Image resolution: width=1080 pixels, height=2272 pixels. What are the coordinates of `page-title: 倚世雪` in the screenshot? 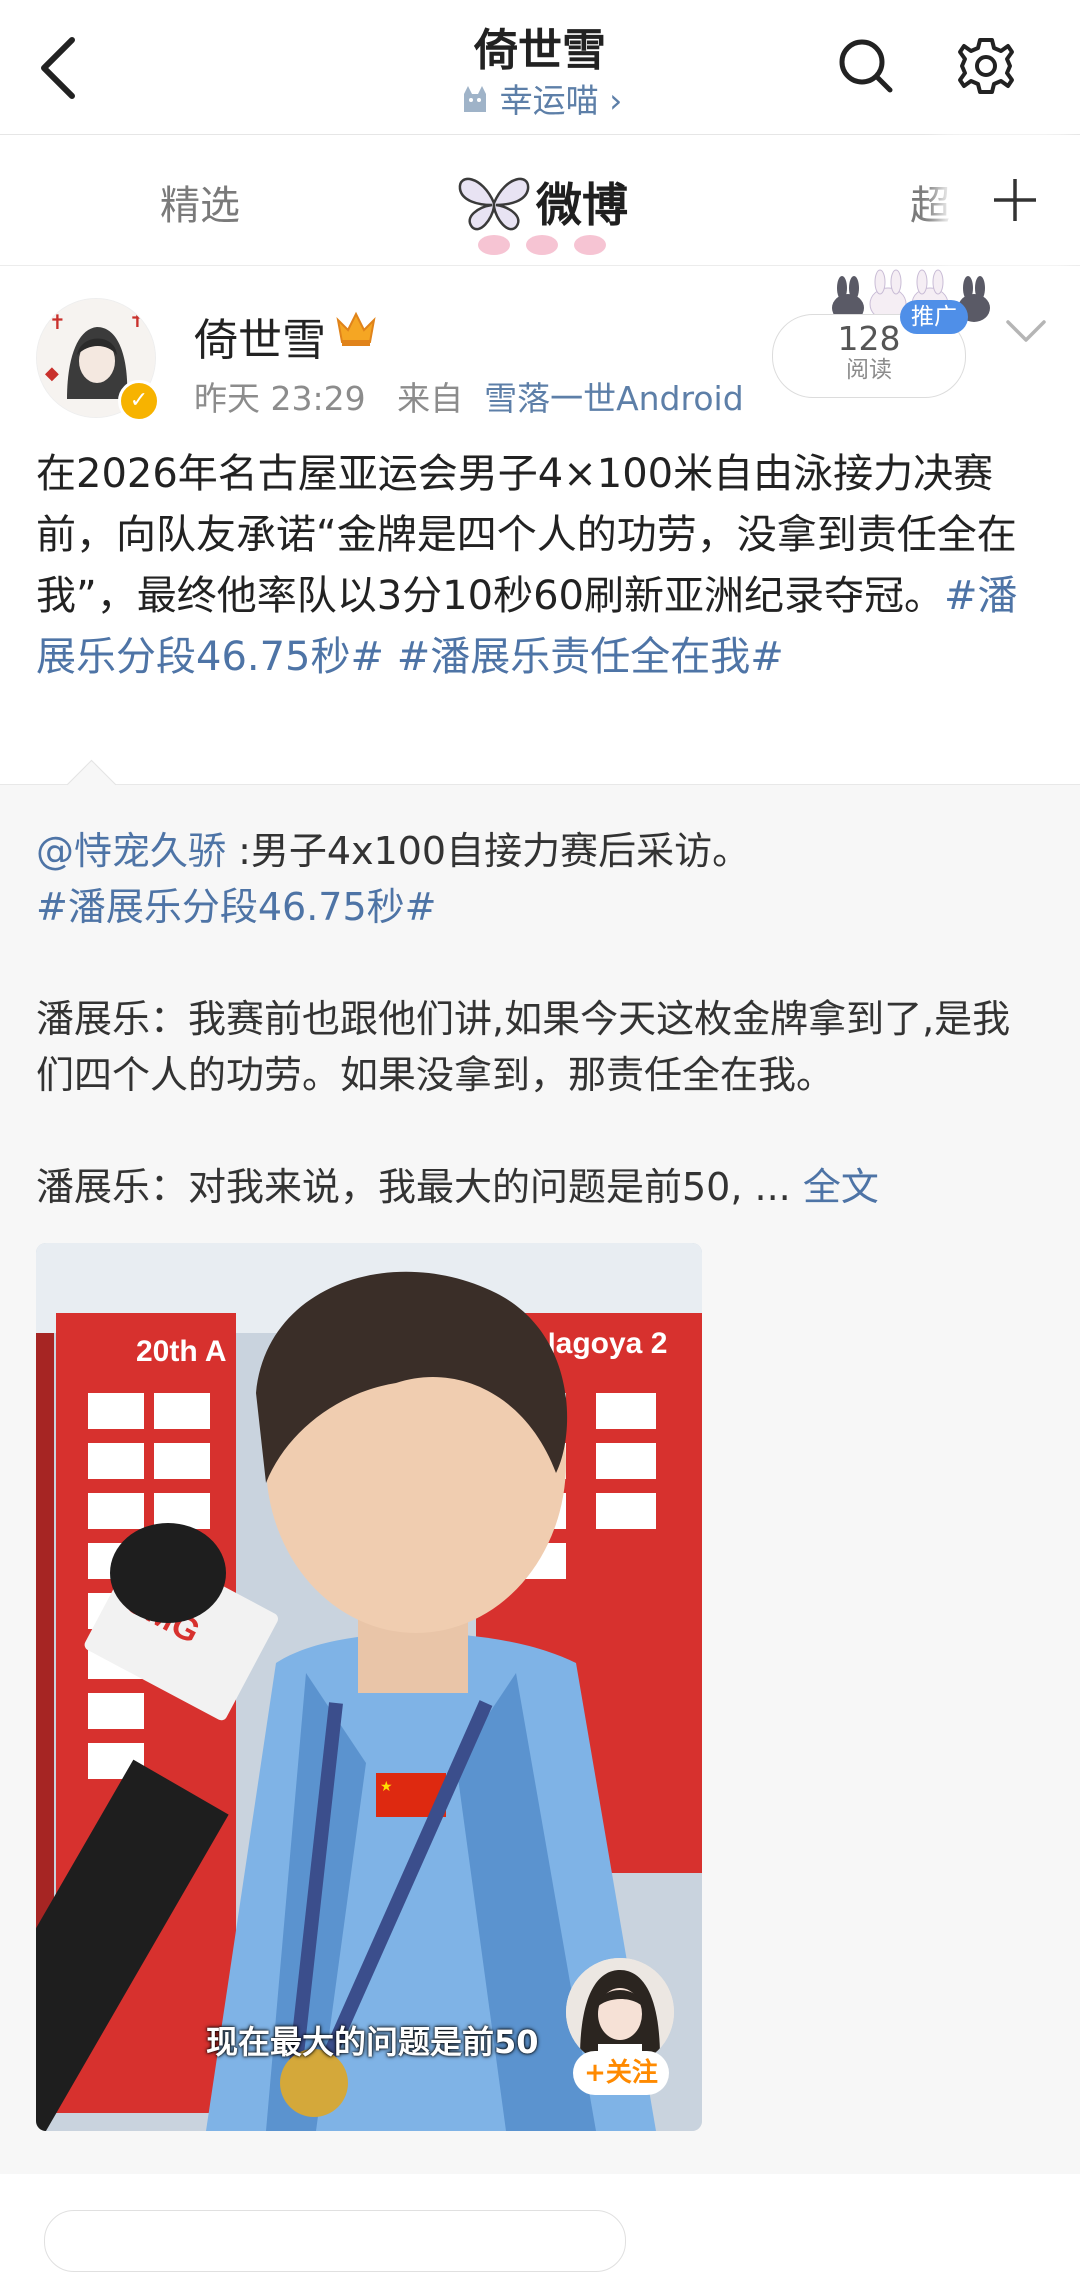 It's located at (540, 50).